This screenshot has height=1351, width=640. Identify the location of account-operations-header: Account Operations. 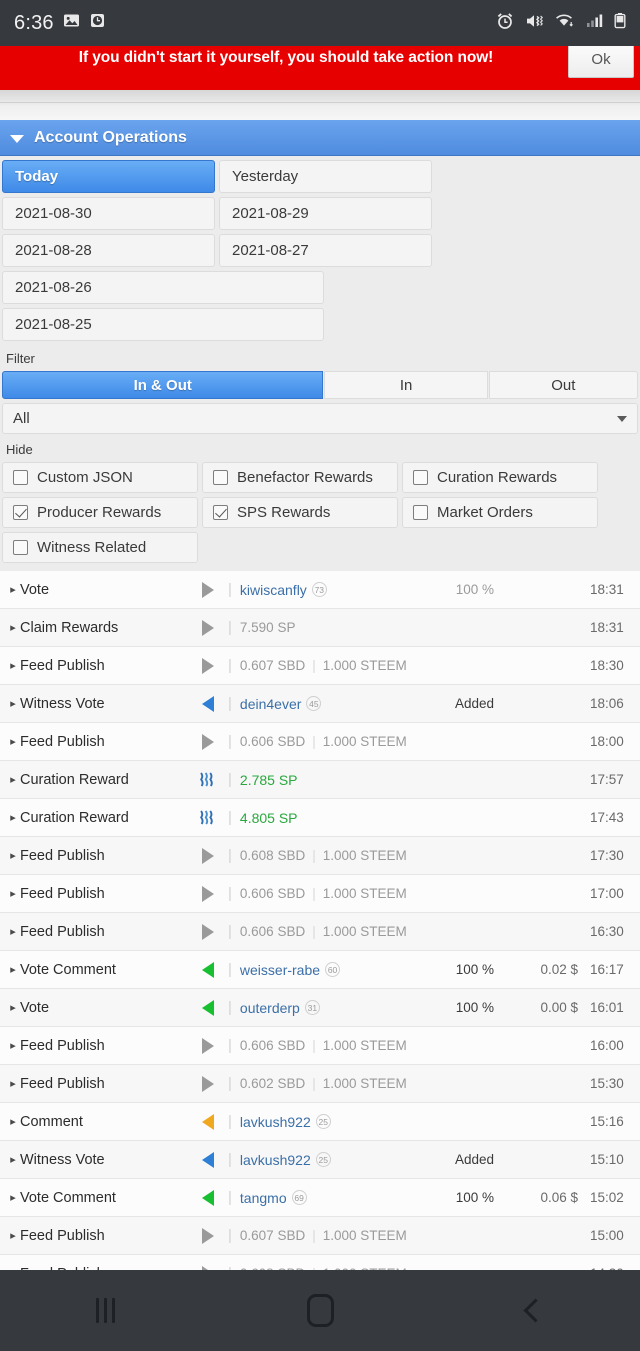
(320, 138).